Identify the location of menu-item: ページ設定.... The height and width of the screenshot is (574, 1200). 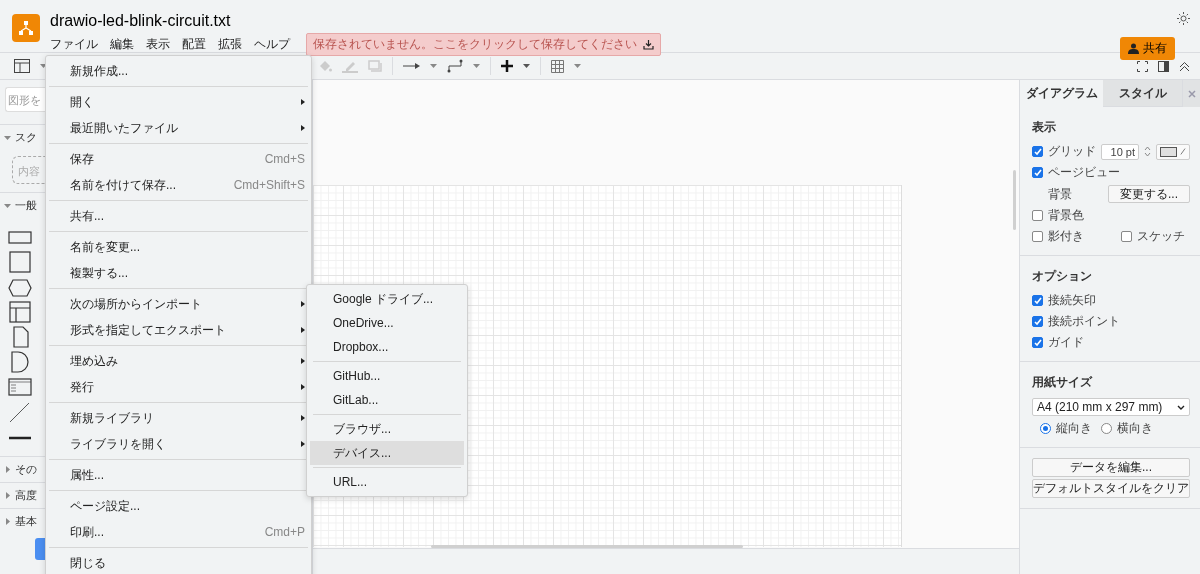
(178, 506).